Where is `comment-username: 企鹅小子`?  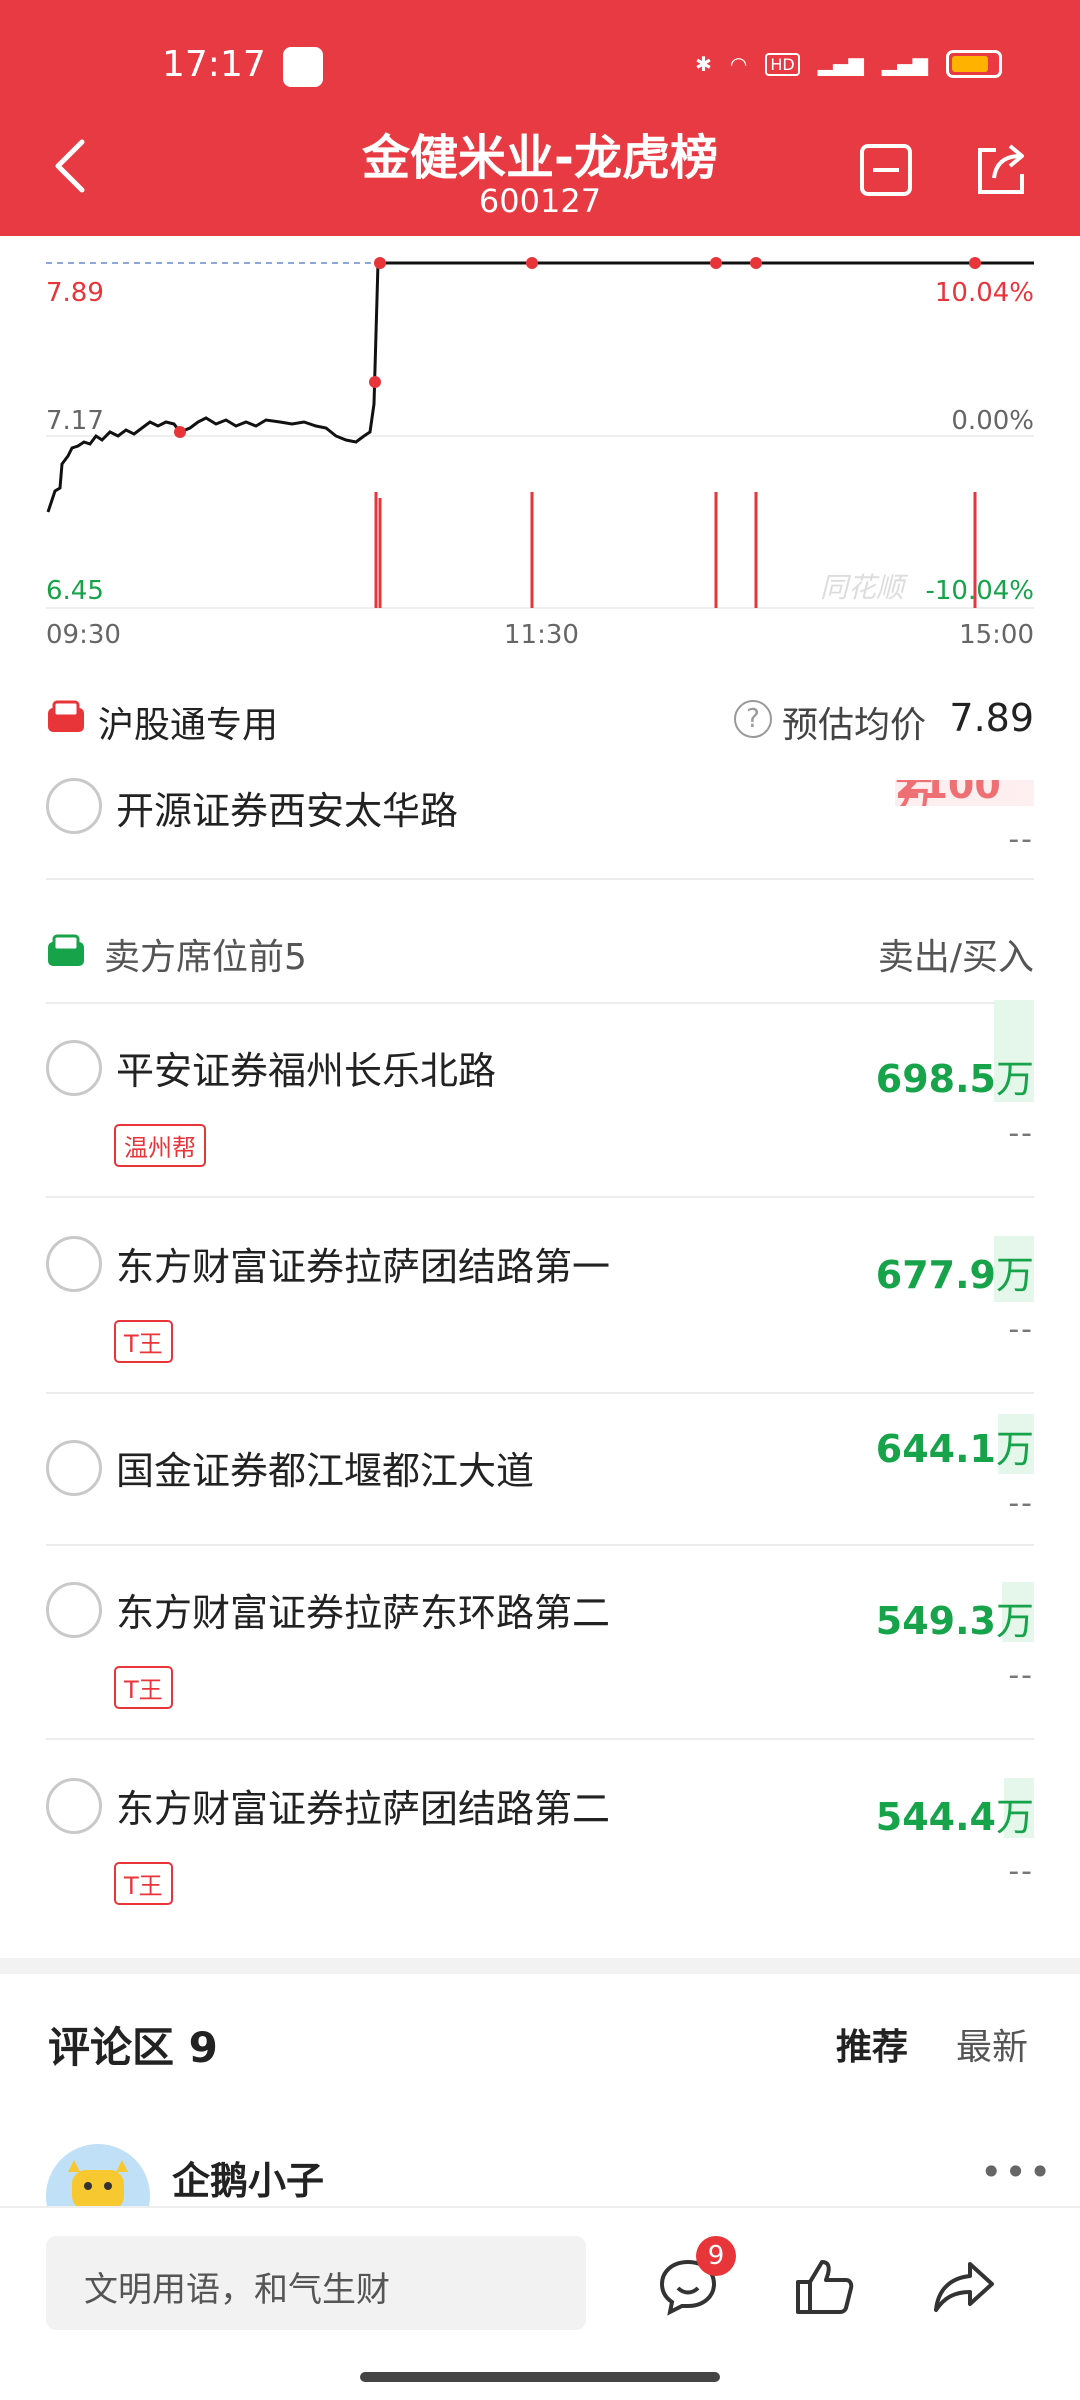 comment-username: 企鹅小子 is located at coordinates (248, 2177).